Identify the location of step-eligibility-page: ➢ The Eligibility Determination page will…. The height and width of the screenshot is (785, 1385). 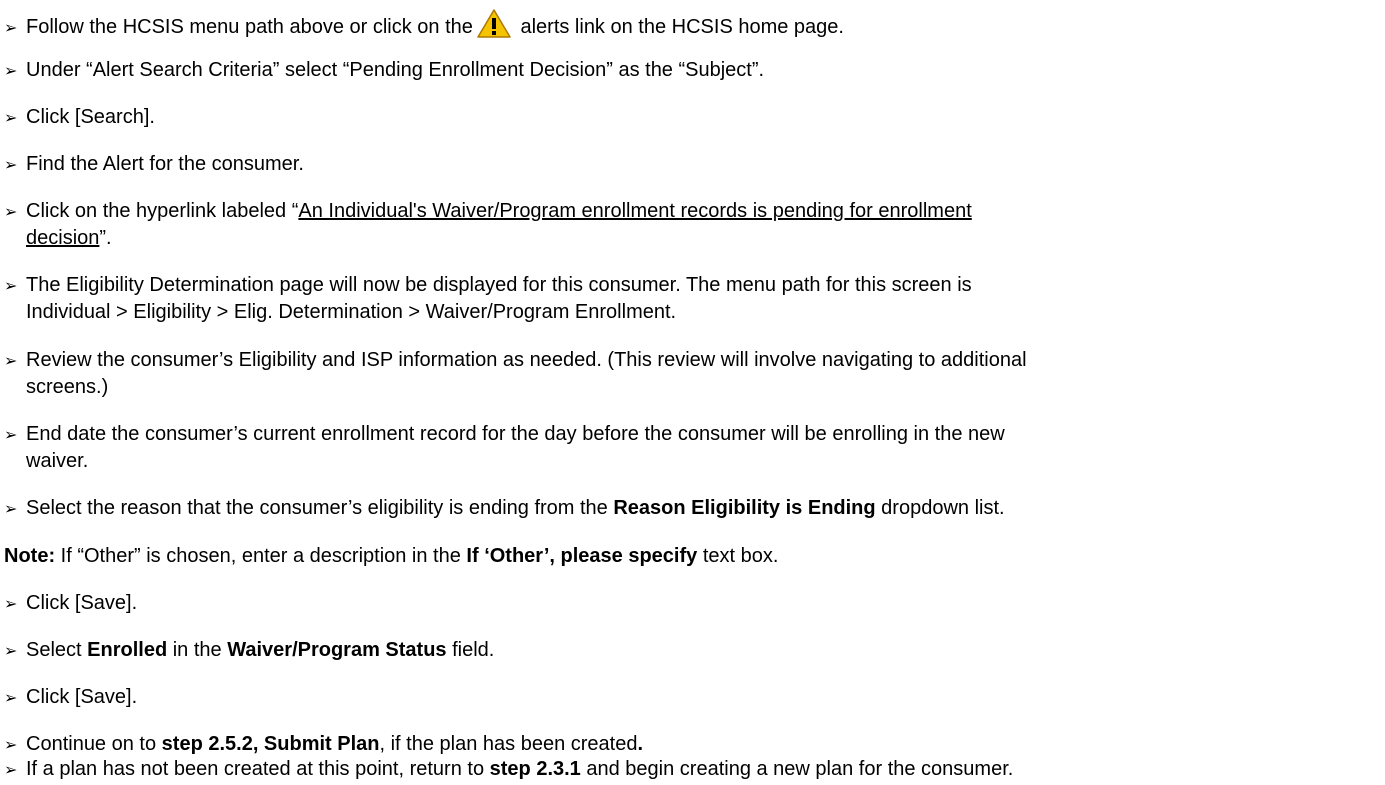
(488, 298).